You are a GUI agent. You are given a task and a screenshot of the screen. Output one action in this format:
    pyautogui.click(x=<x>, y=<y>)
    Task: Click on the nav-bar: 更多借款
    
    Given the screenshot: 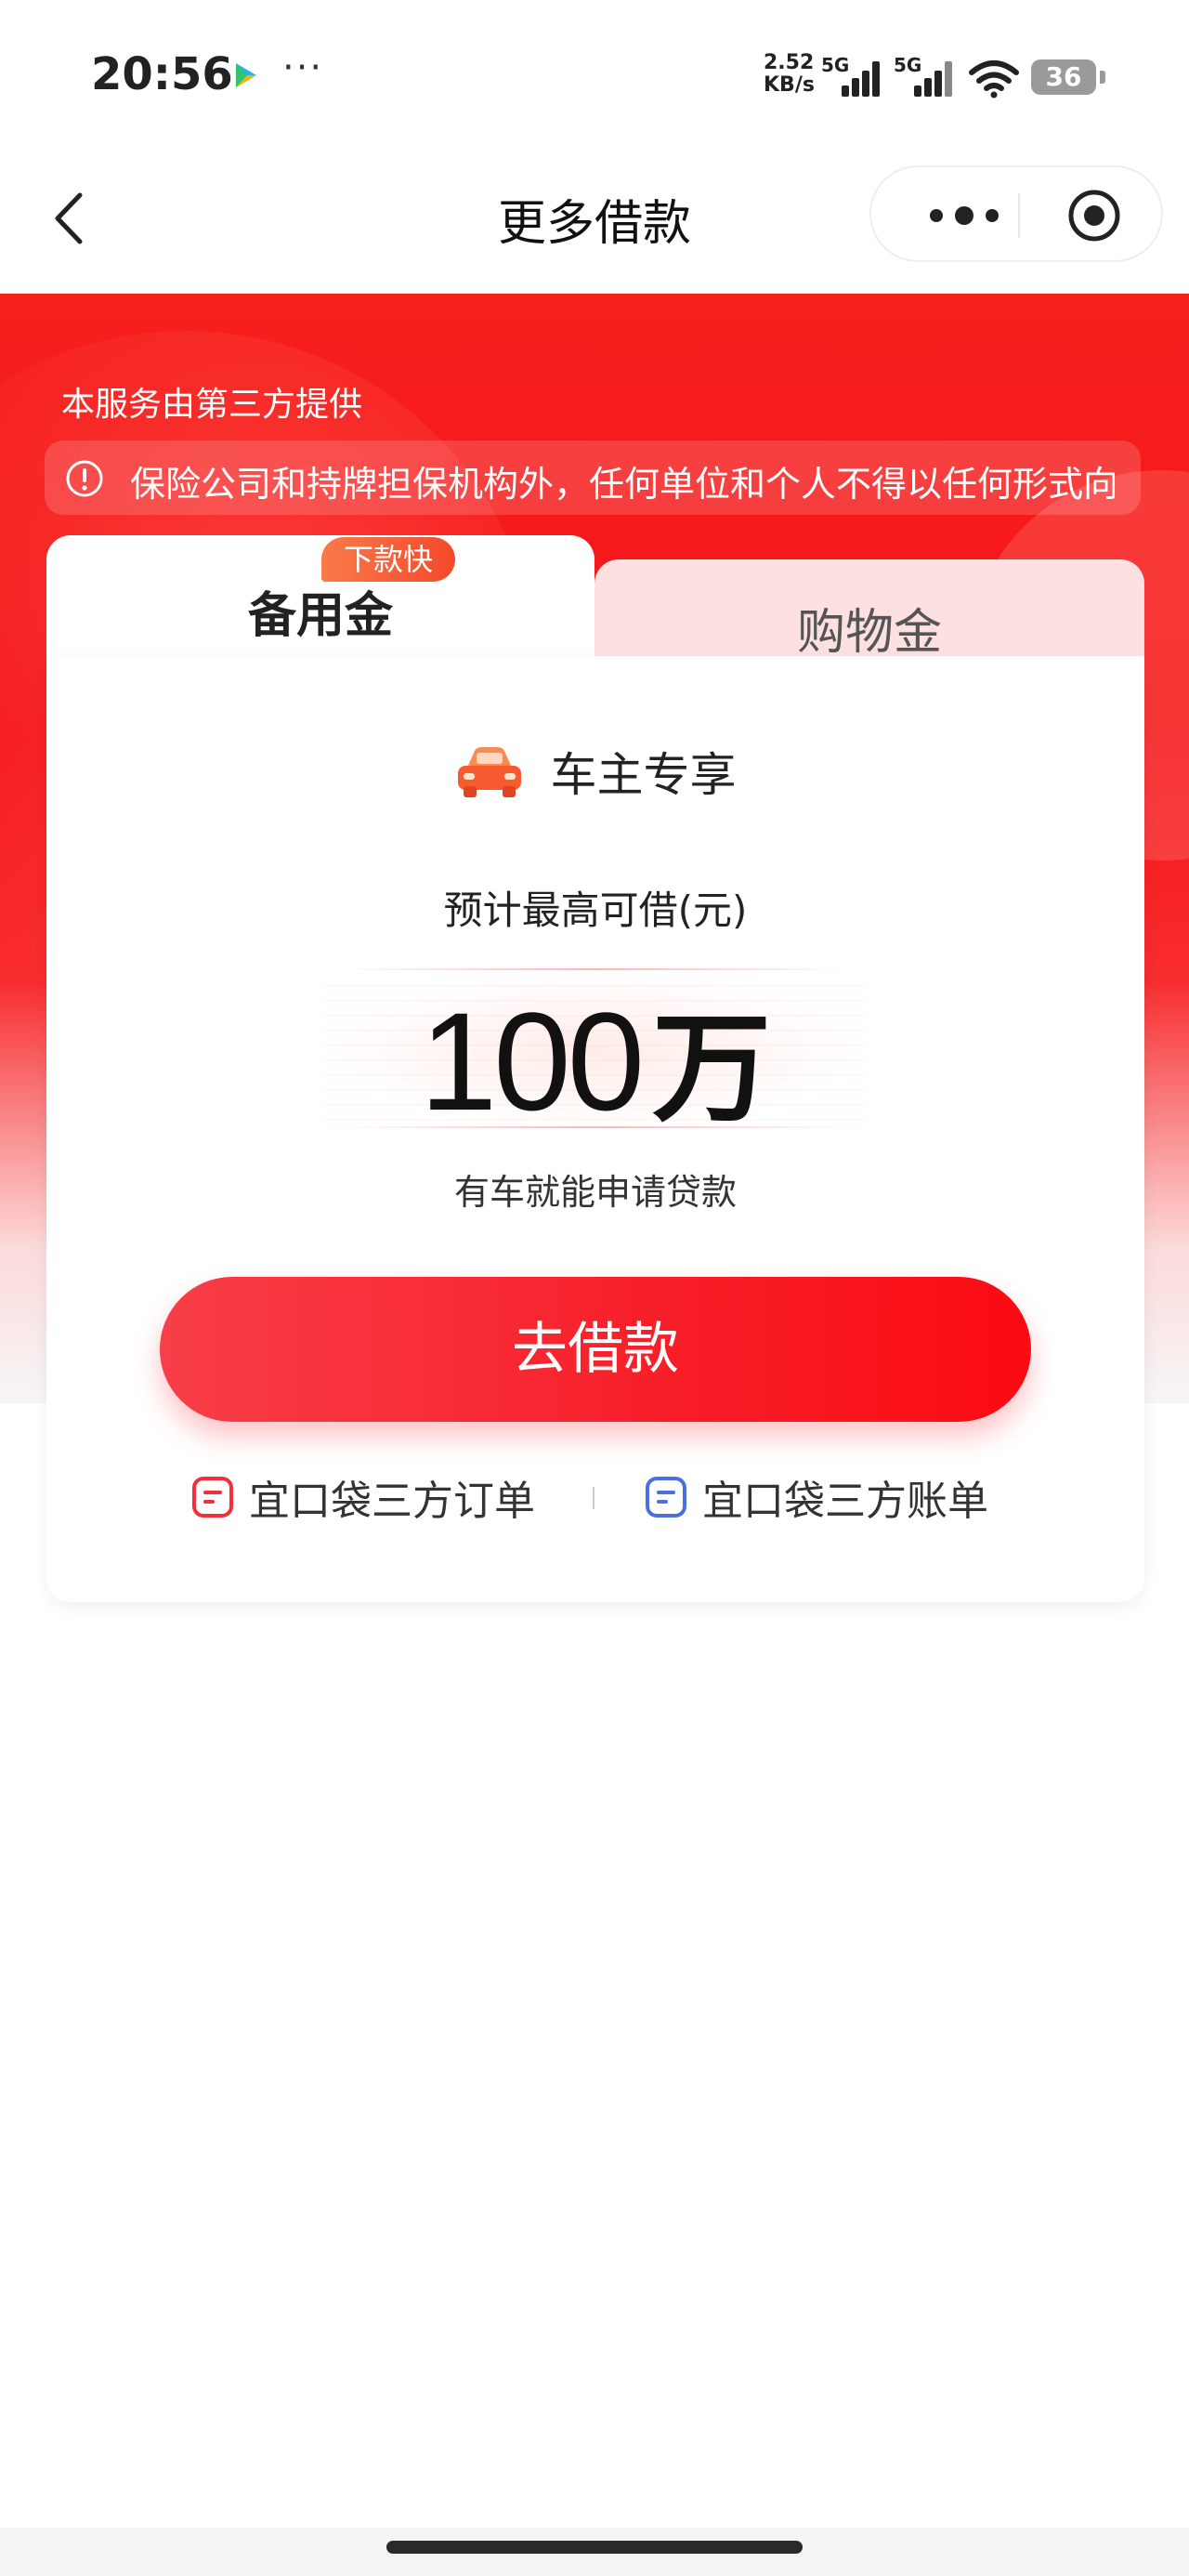 What is the action you would take?
    pyautogui.click(x=594, y=218)
    